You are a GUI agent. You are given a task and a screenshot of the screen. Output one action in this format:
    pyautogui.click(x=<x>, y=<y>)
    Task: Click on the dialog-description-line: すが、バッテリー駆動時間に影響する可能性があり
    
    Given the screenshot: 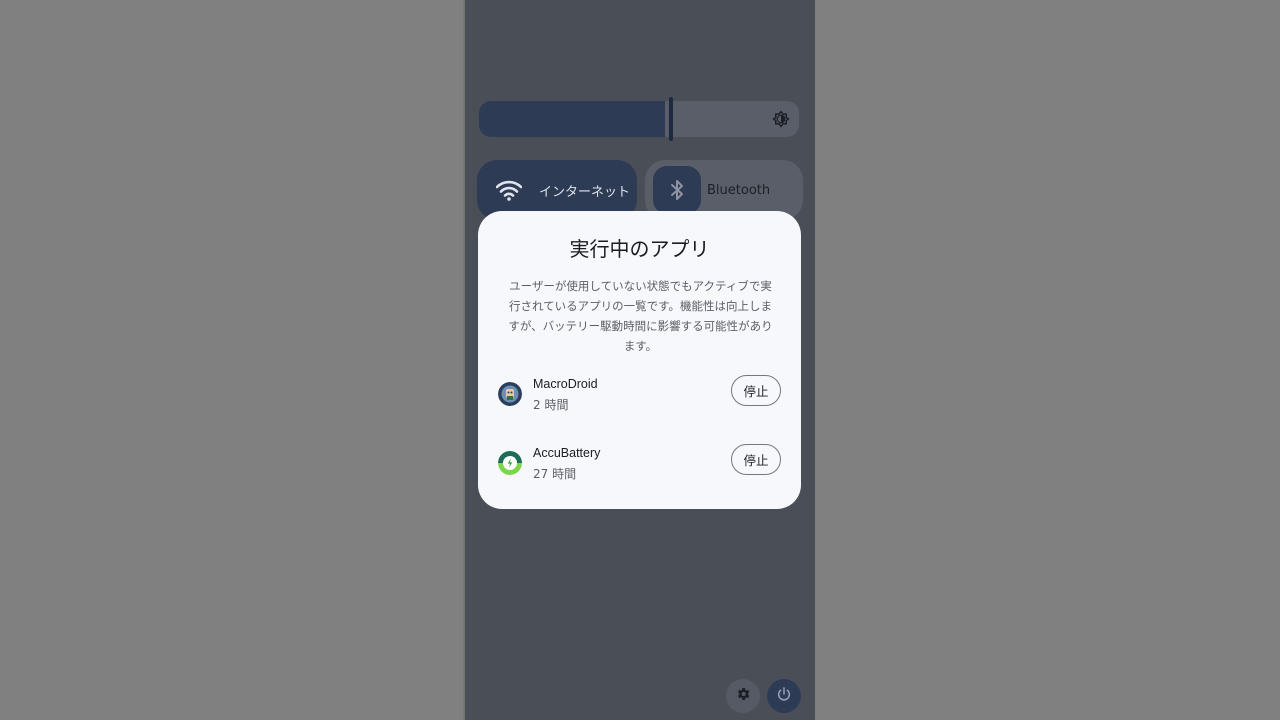 What is the action you would take?
    pyautogui.click(x=640, y=326)
    